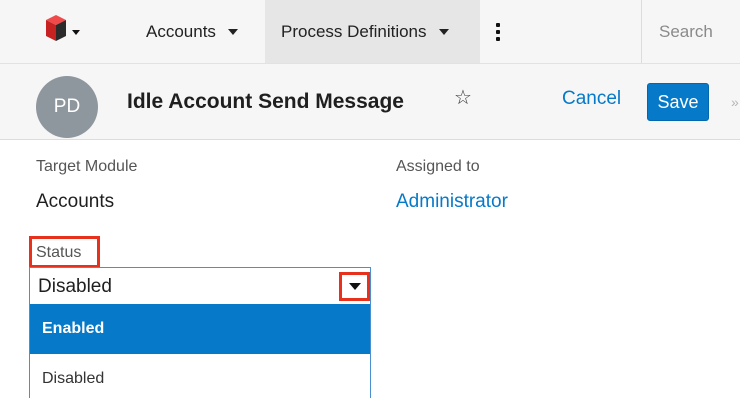  What do you see at coordinates (498, 32) in the screenshot?
I see `vertical-ellipsis-icon` at bounding box center [498, 32].